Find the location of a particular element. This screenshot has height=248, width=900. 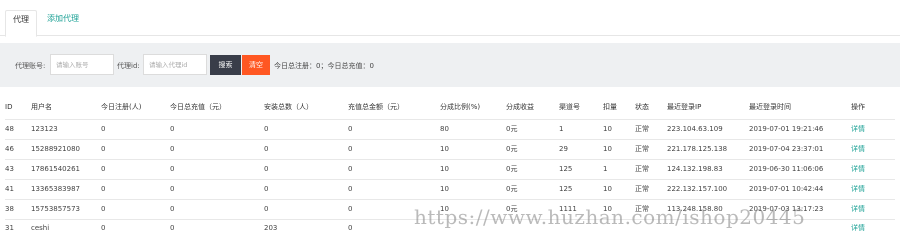

table-cell: 2019-07-01 19:21:46 is located at coordinates (800, 128).